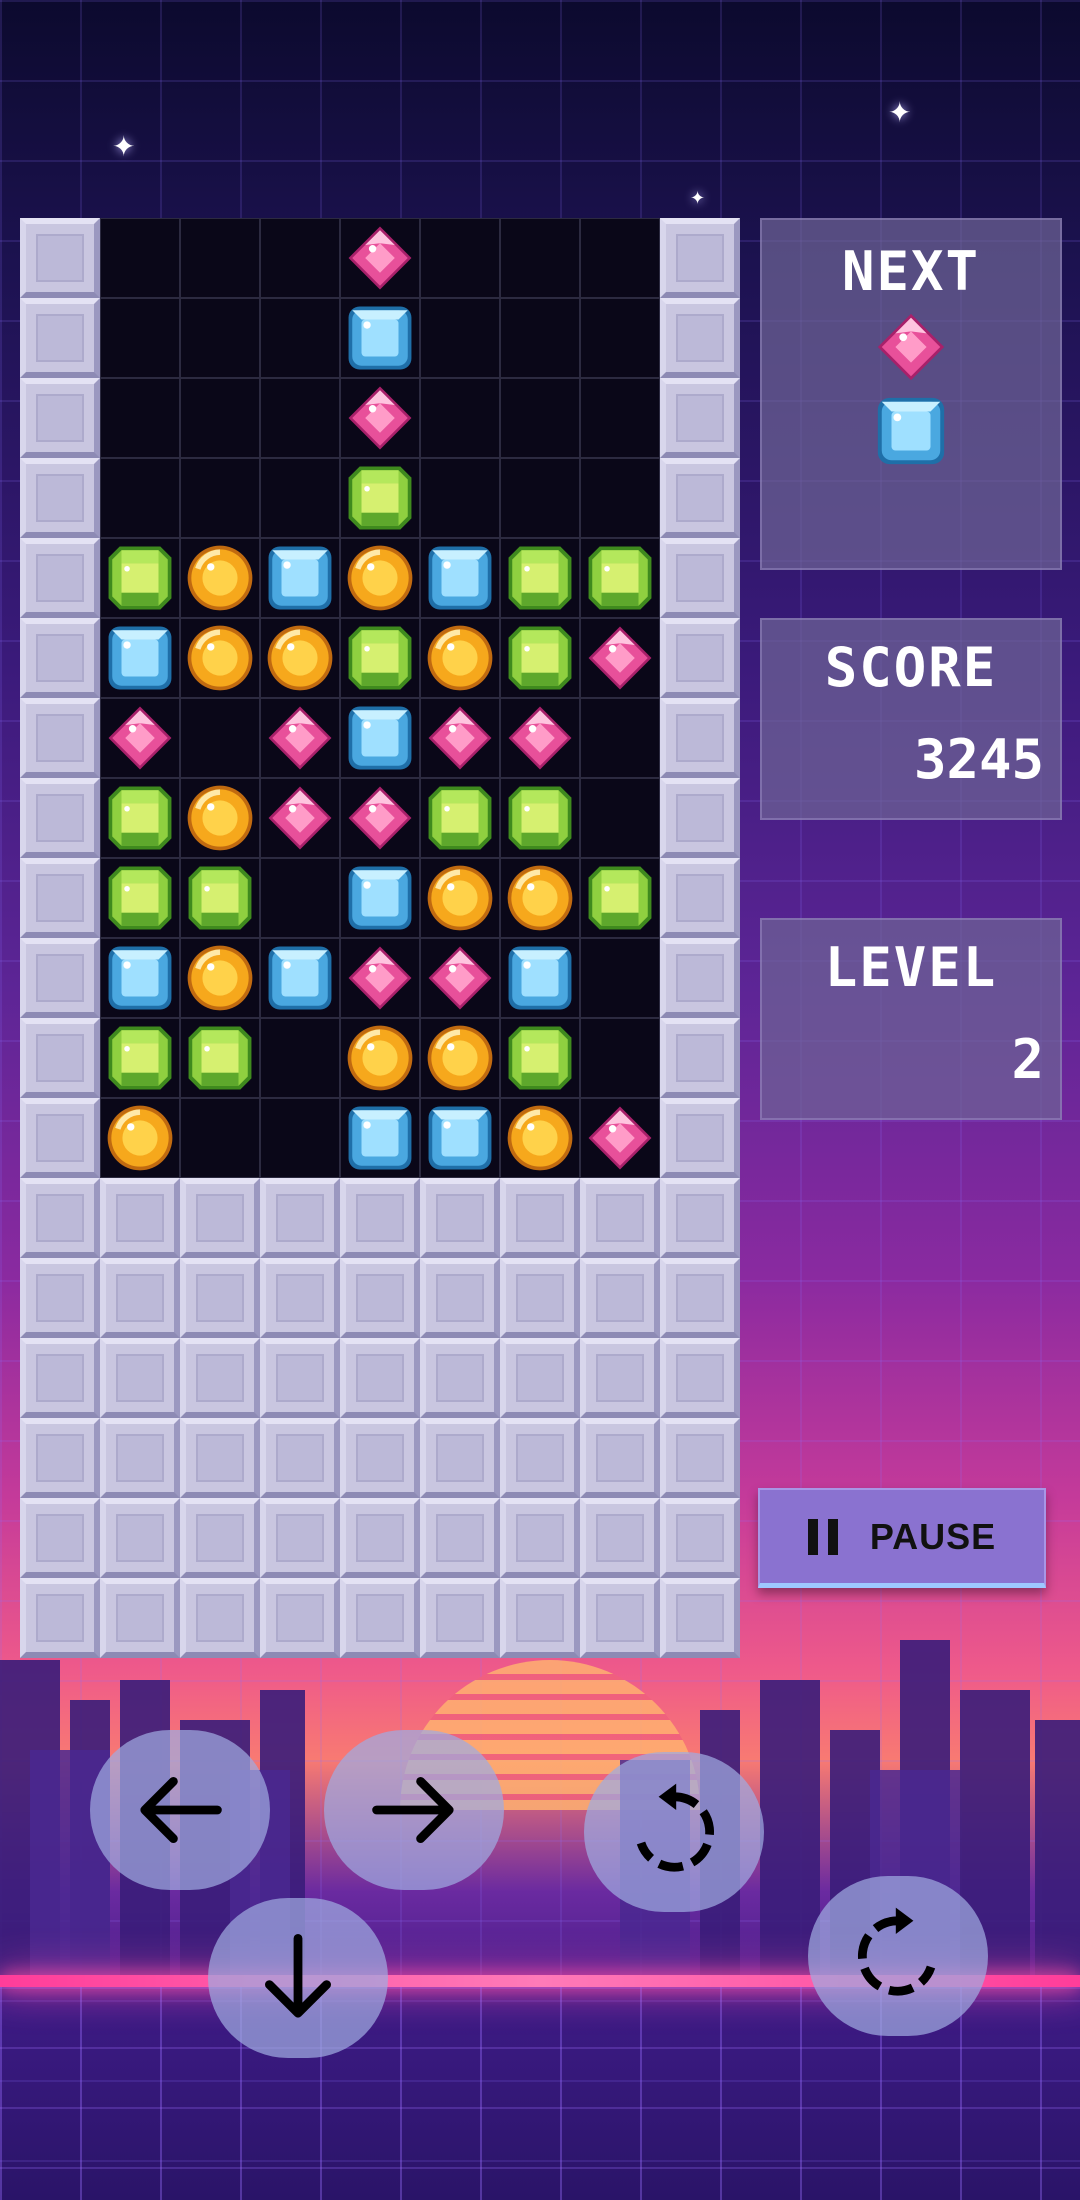  I want to click on rotate-ccw-icon, so click(675, 1827).